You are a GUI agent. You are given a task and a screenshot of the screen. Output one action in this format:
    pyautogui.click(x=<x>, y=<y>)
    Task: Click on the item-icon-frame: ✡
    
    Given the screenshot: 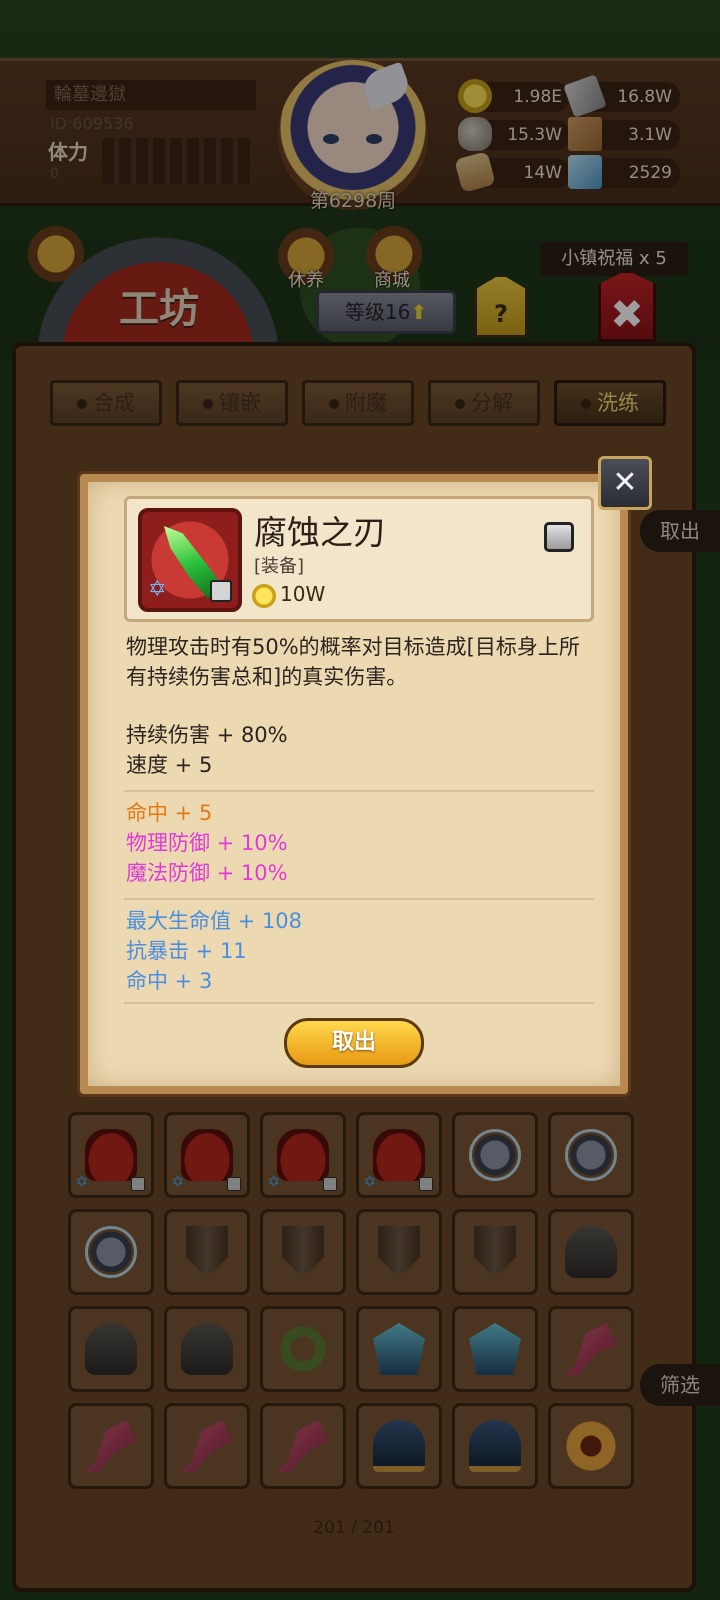 What is the action you would take?
    pyautogui.click(x=190, y=560)
    